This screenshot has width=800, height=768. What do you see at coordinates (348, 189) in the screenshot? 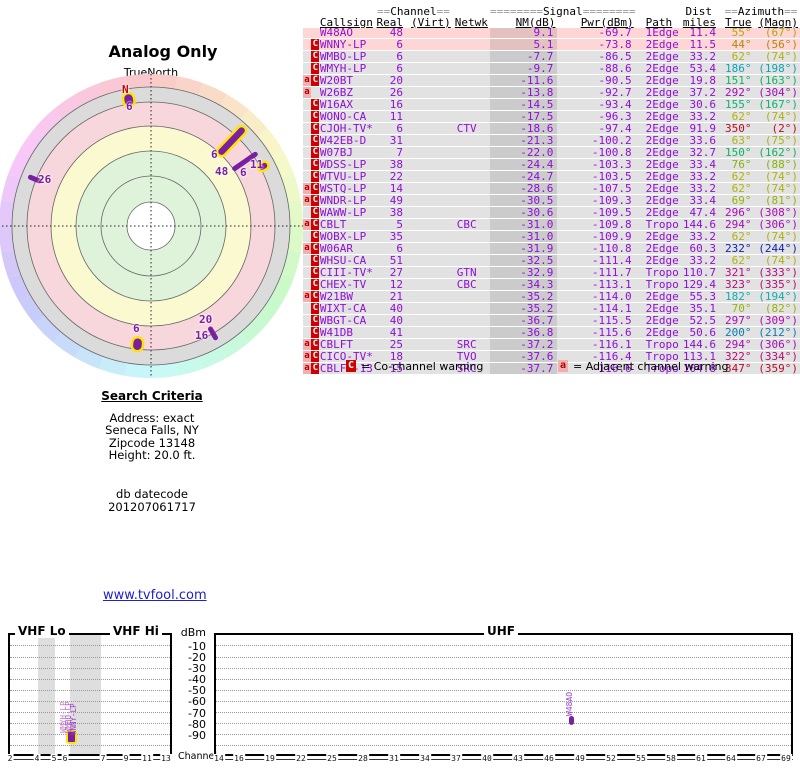
I see `callsign-cell: WSTQ-LP` at bounding box center [348, 189].